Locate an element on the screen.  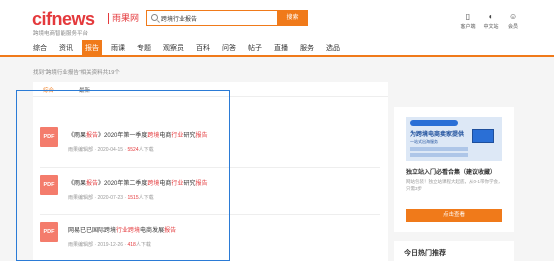
tool-label: 中文站 is located at coordinates (491, 27).